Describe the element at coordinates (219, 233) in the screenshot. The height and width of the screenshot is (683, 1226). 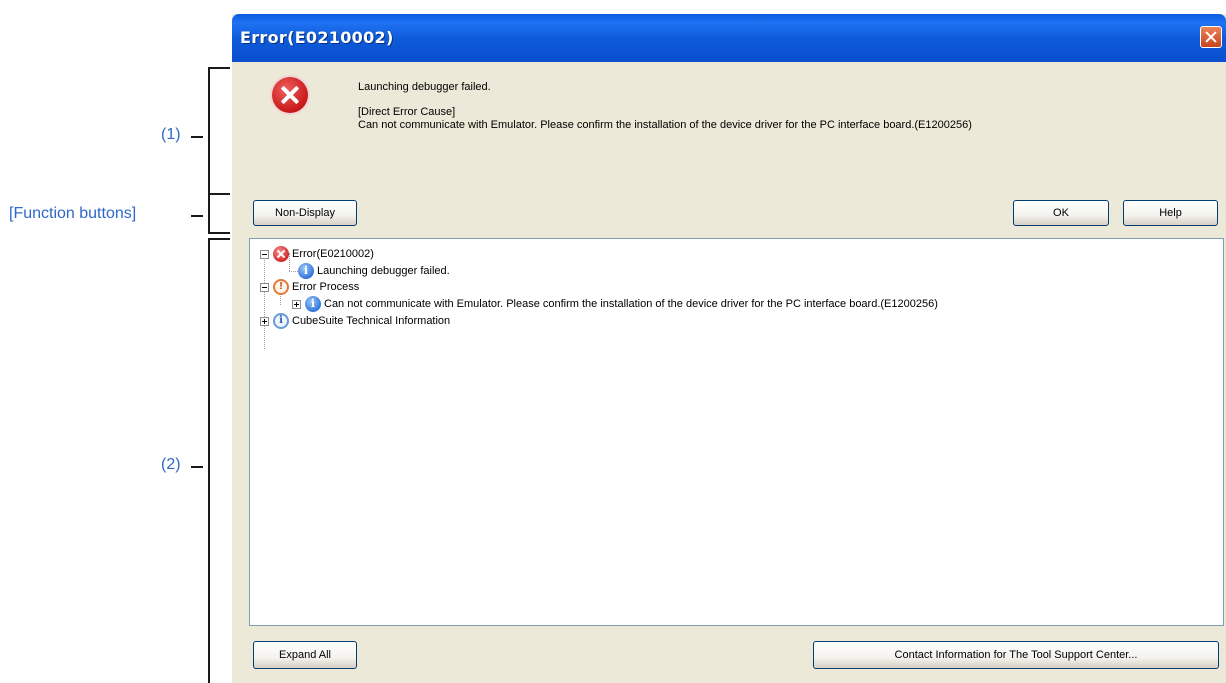
I see `annotation-bracket-function-buttons-bottom` at that location.